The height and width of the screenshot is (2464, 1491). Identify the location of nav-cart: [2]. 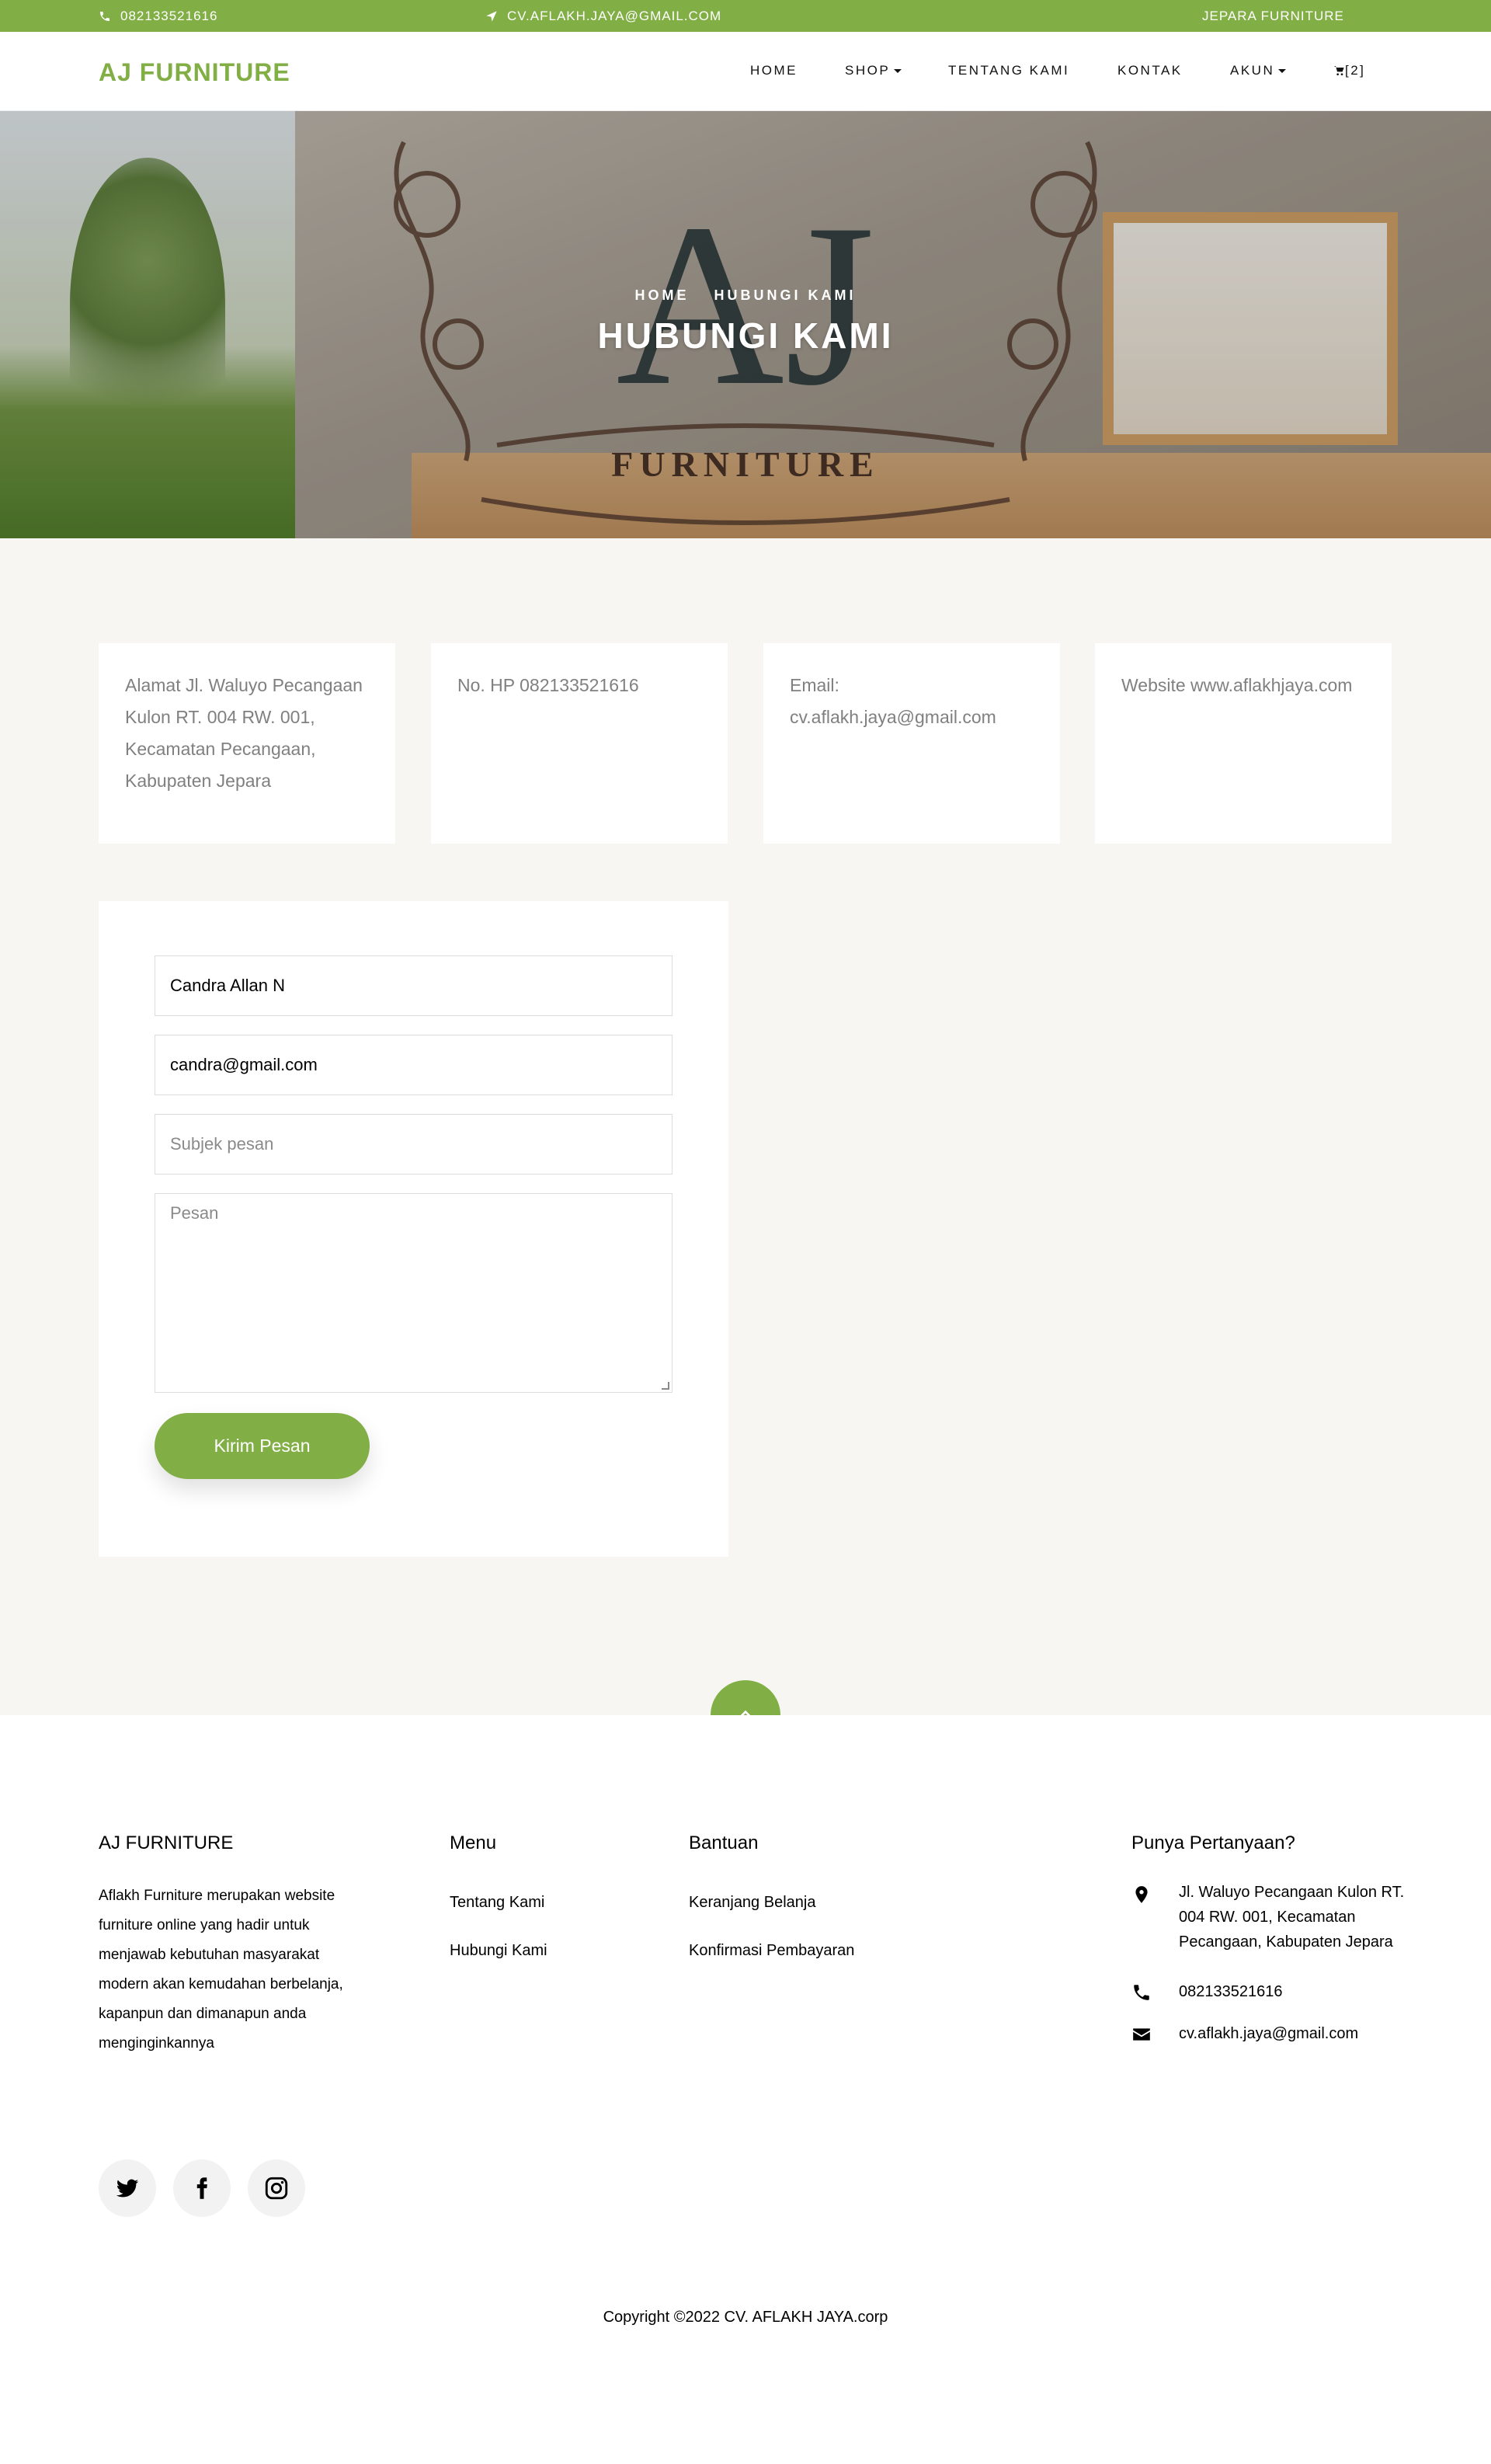
(1349, 70).